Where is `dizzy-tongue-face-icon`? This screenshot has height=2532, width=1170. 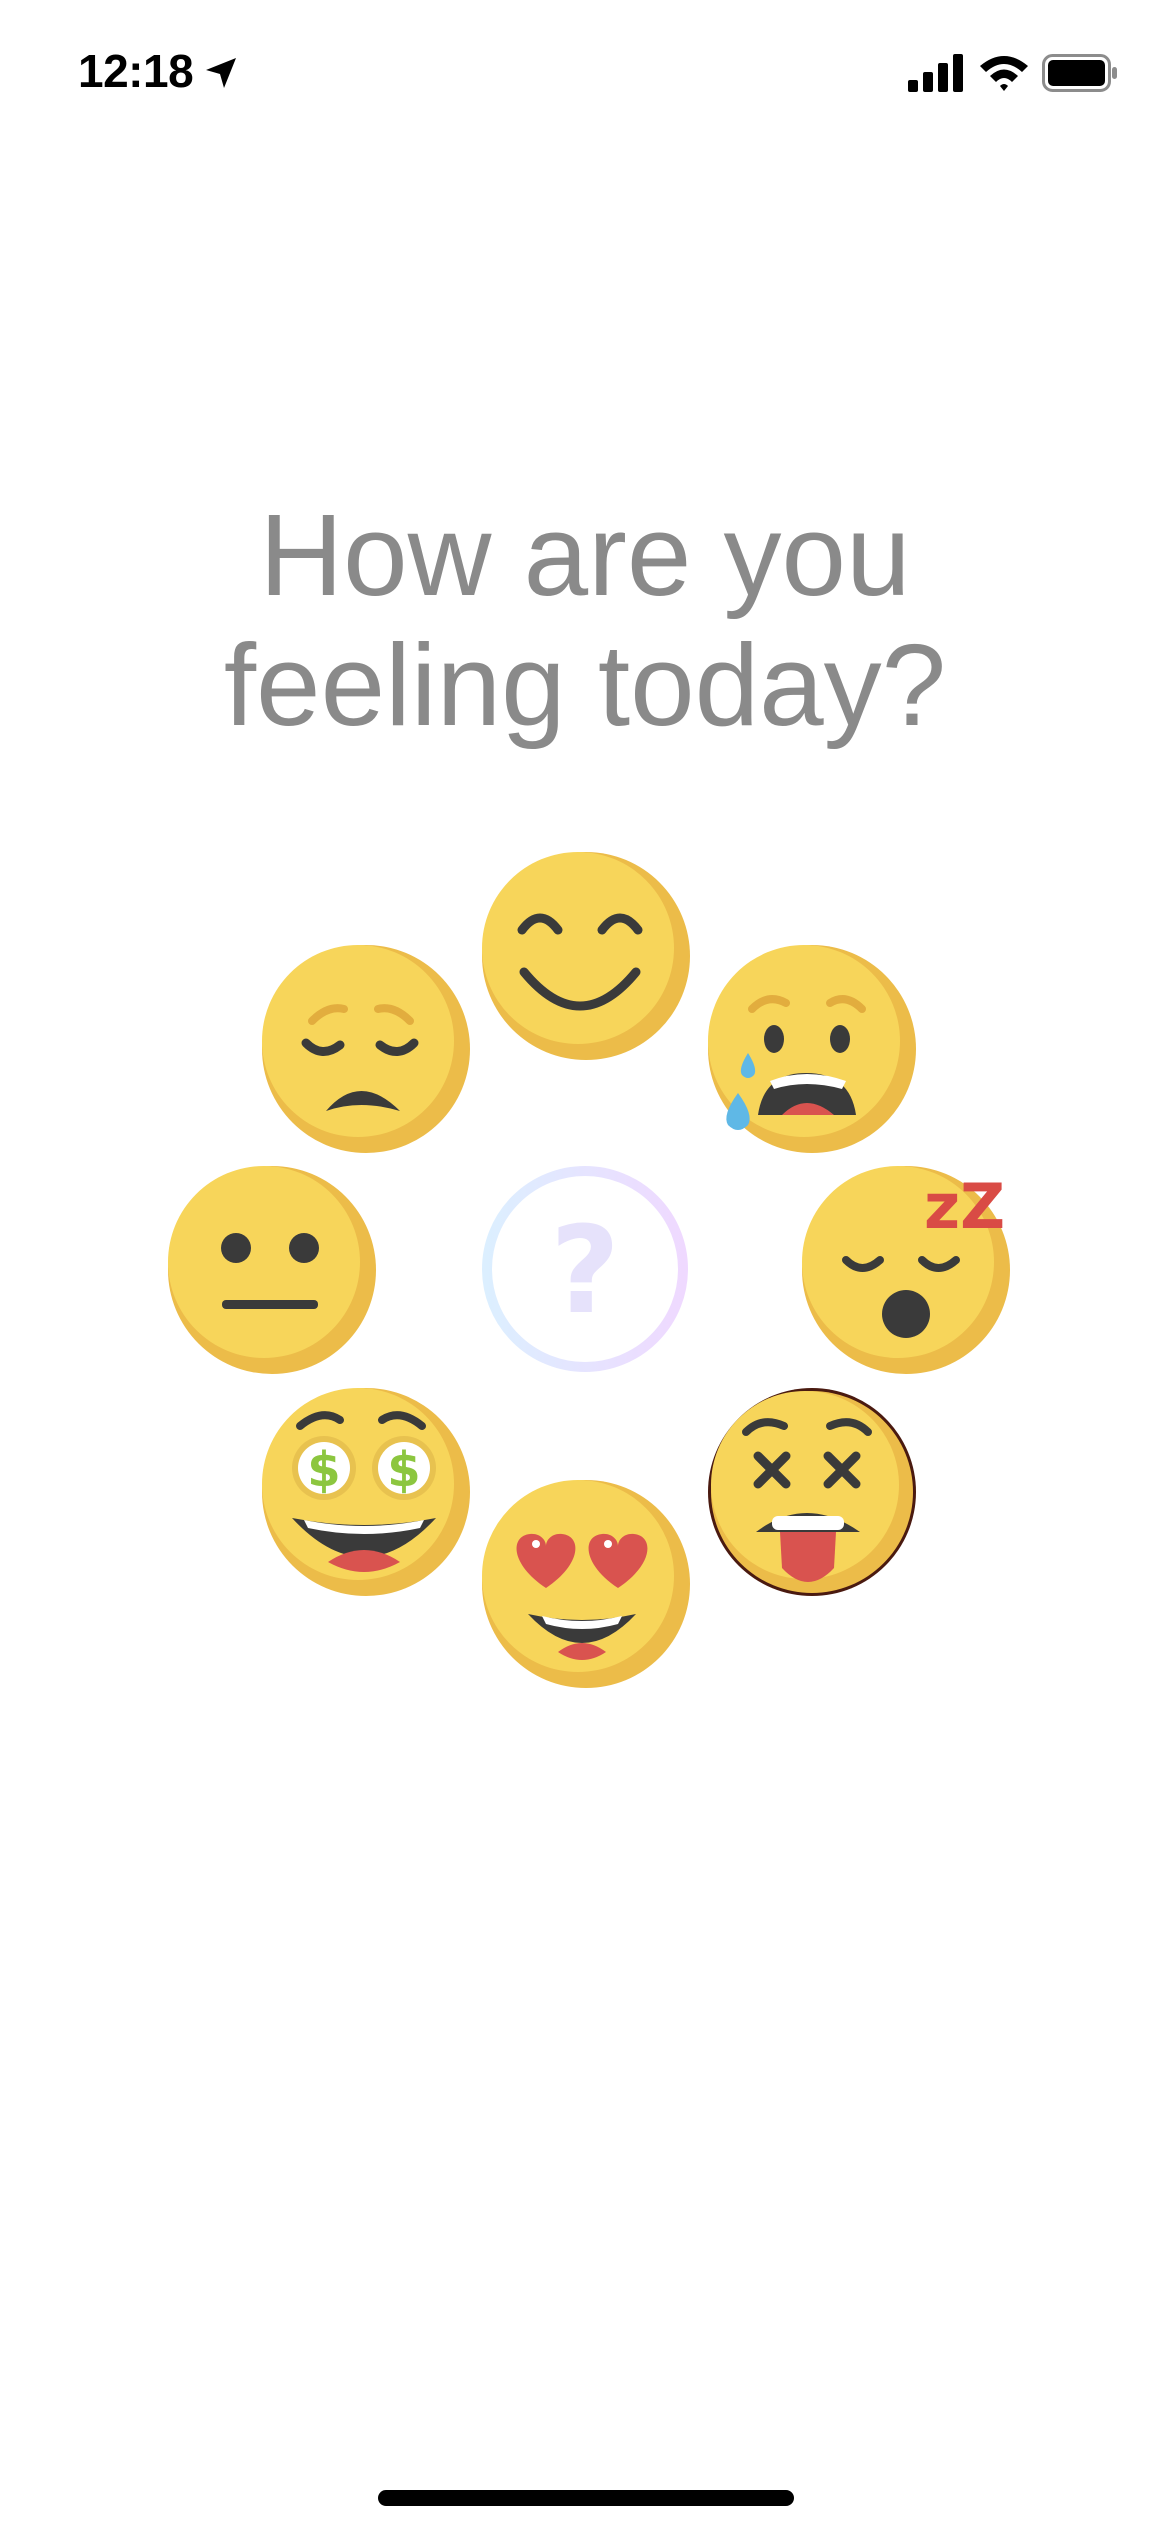
dizzy-tongue-face-icon is located at coordinates (812, 1492).